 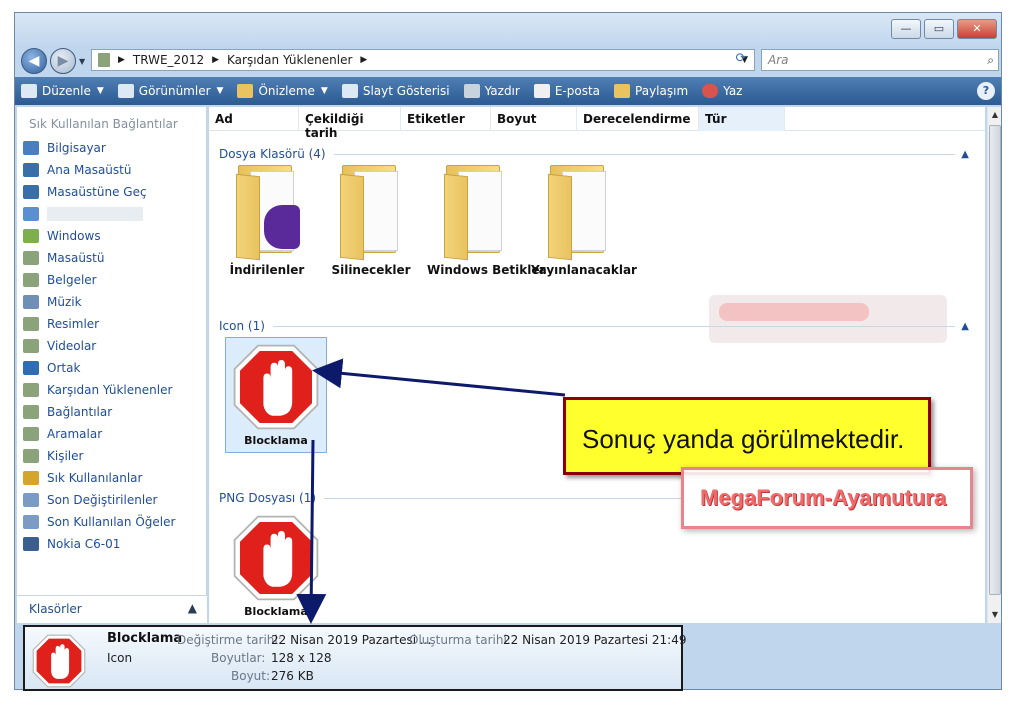 What do you see at coordinates (311, 531) in the screenshot?
I see `arrow-to-details` at bounding box center [311, 531].